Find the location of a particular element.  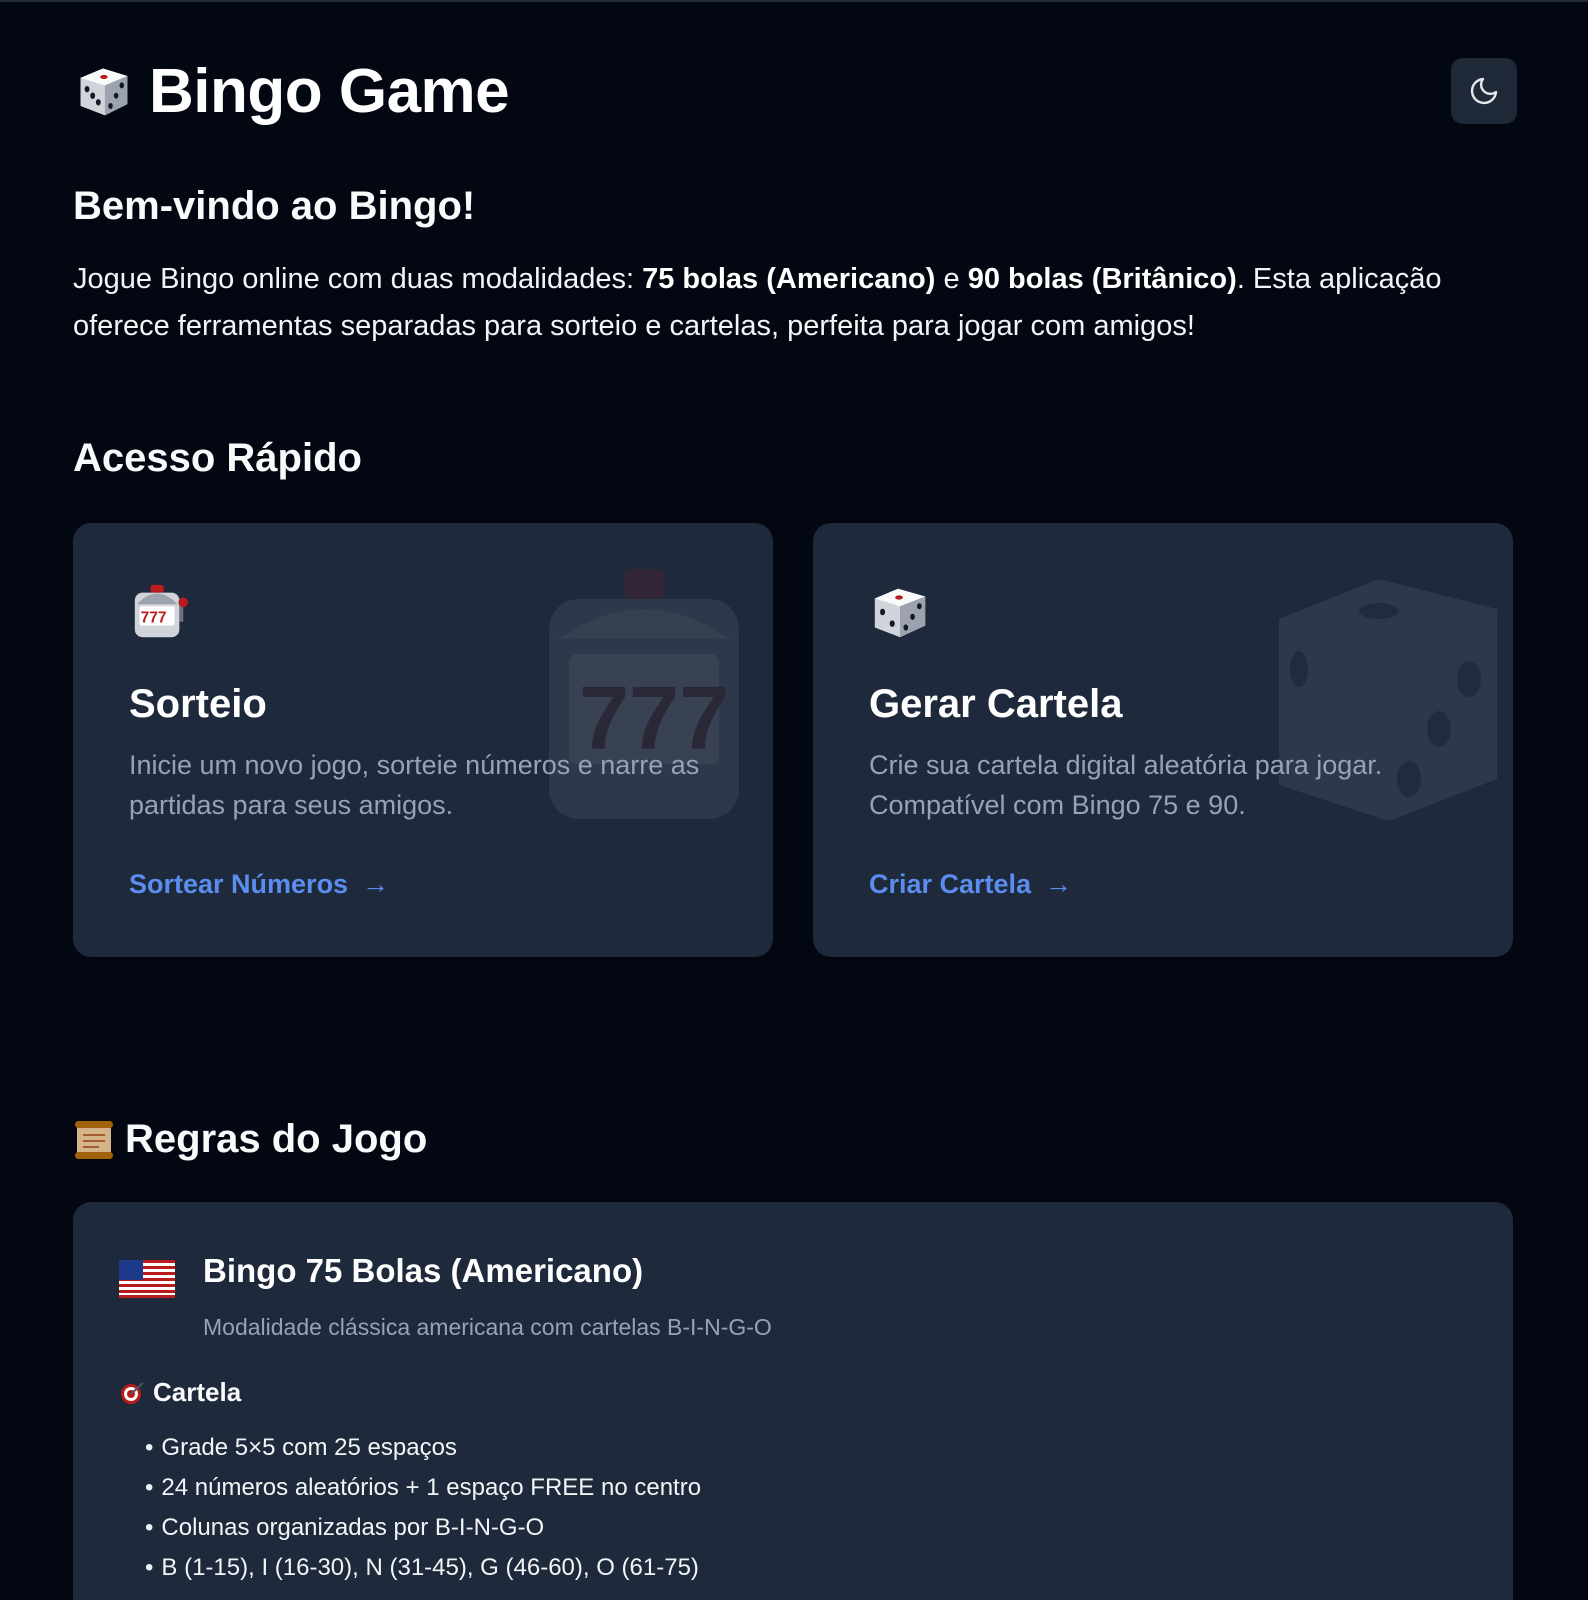

theme-toggle-button is located at coordinates (1484, 91).